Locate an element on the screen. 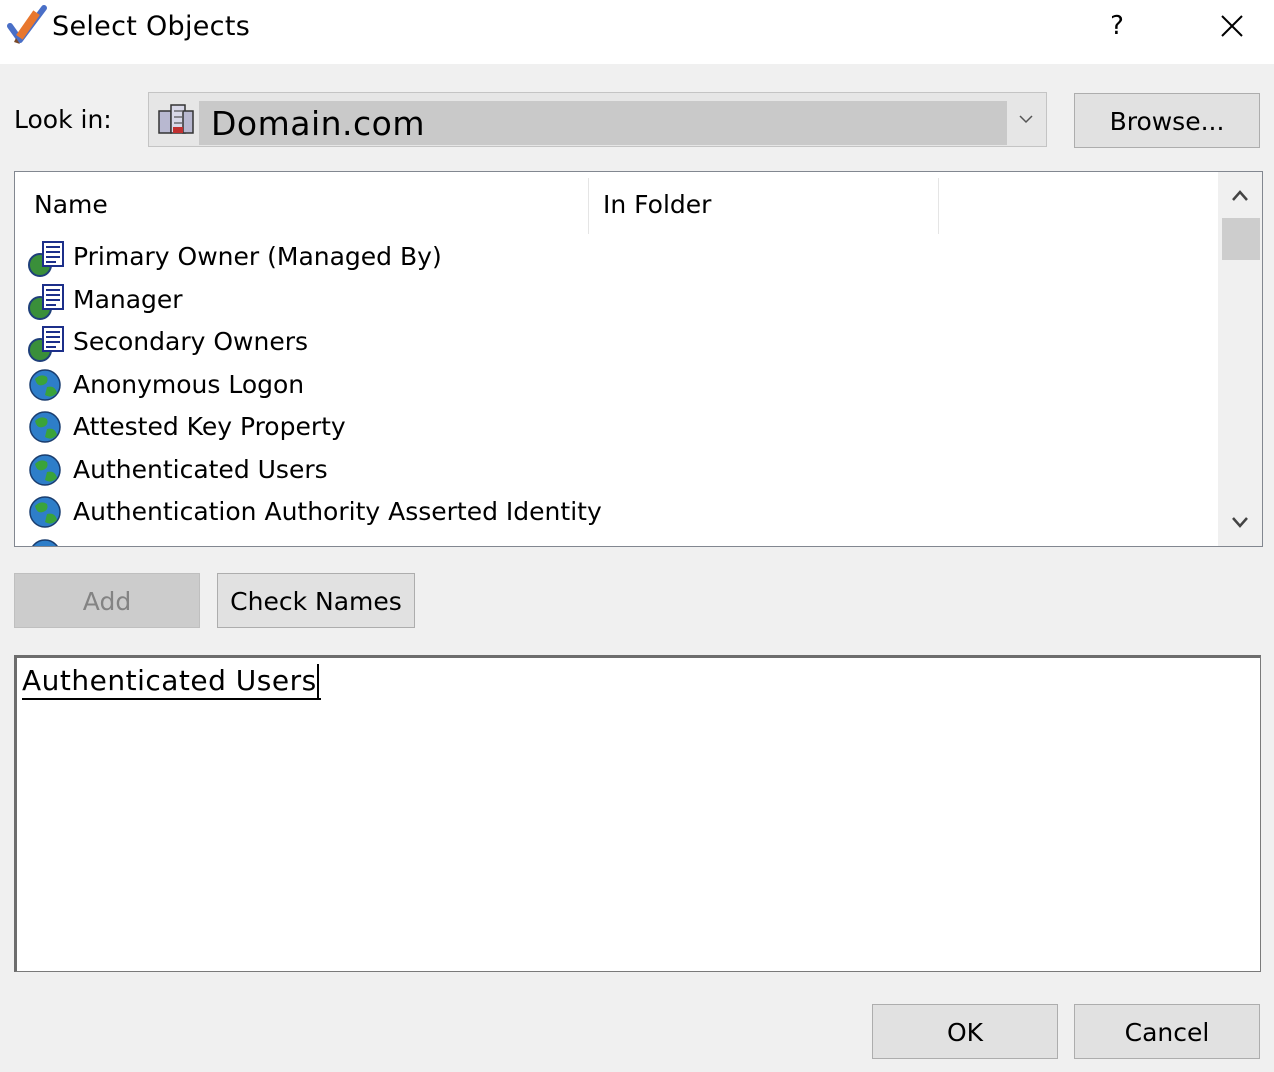 The width and height of the screenshot is (1274, 1072). list-item-label: Secondary Owners is located at coordinates (190, 341).